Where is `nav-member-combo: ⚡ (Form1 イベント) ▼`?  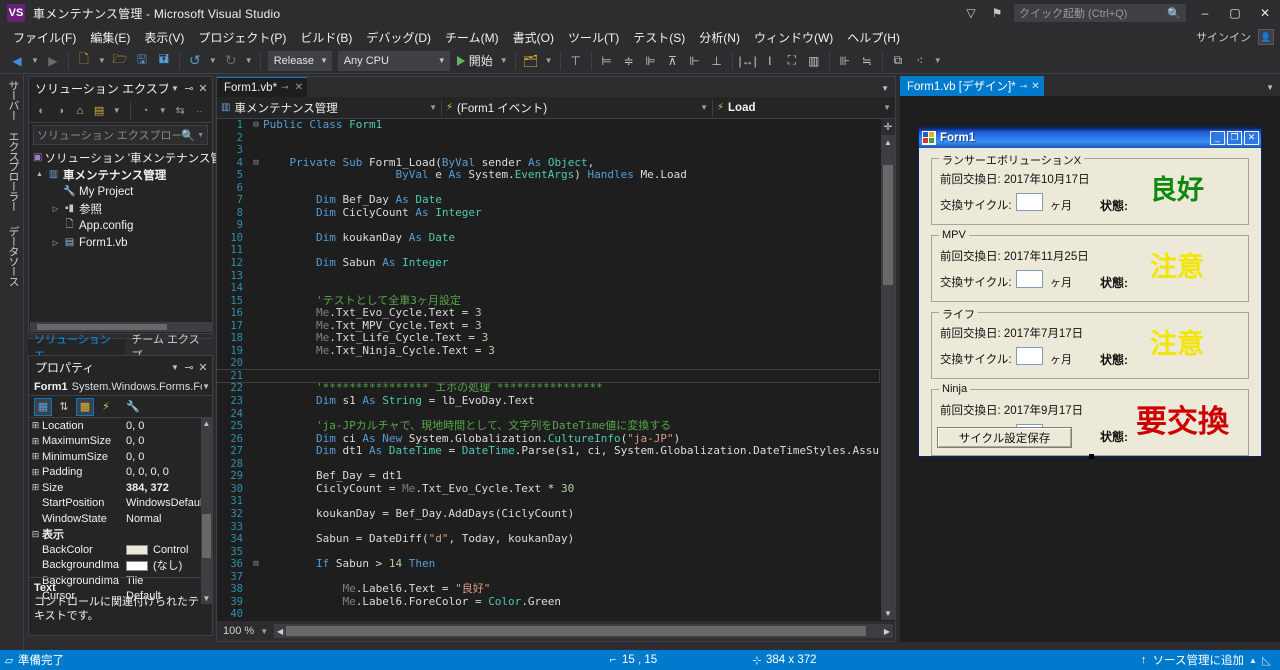 nav-member-combo: ⚡ (Form1 イベント) ▼ is located at coordinates (577, 108).